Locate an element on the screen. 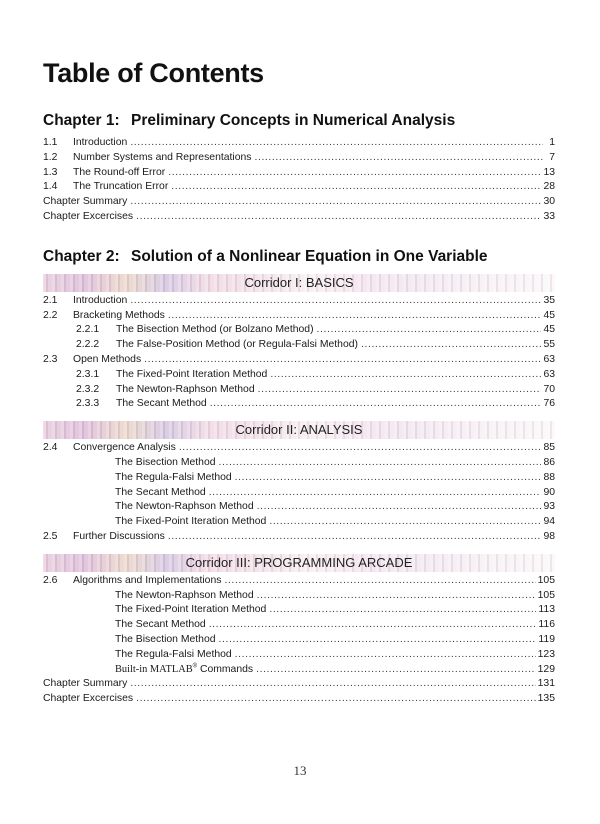  toc-entry: Chapter Summary 131 is located at coordinates (299, 684).